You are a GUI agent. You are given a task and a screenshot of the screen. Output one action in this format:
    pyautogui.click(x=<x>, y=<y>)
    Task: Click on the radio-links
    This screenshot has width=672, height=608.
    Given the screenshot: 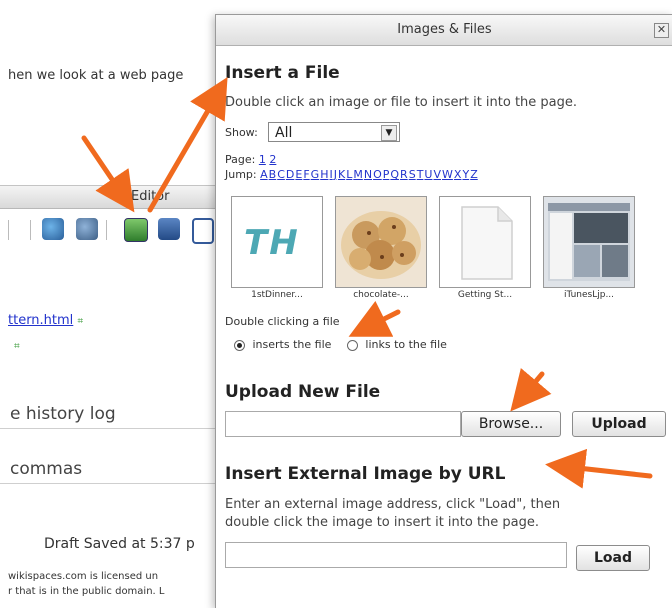 What is the action you would take?
    pyautogui.click(x=352, y=345)
    